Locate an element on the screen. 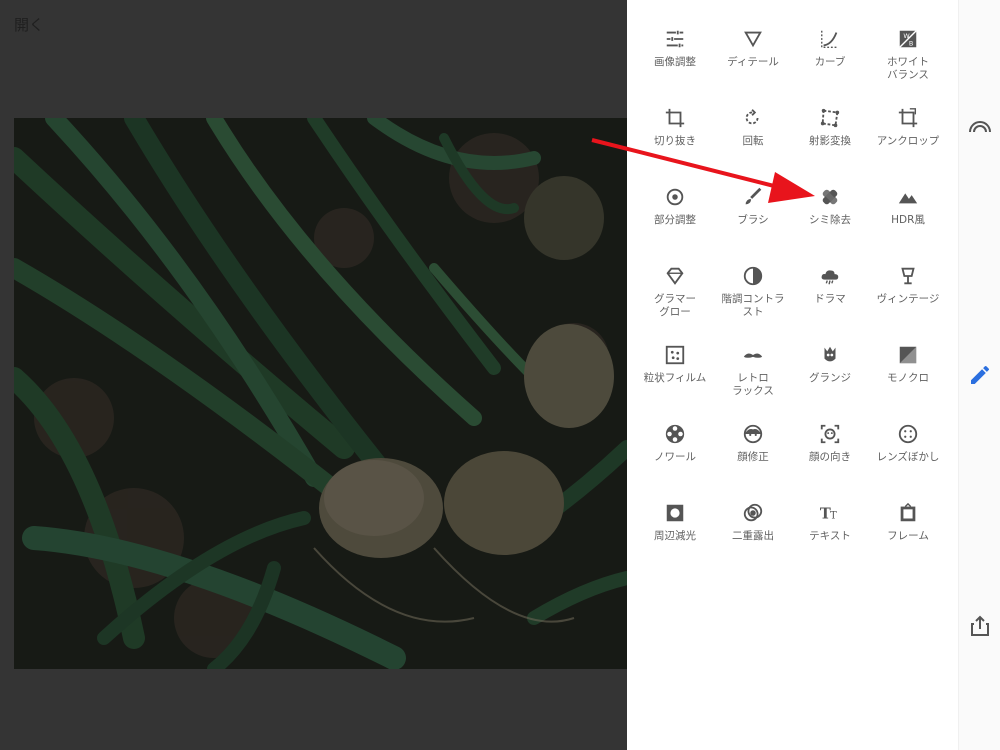 The height and width of the screenshot is (750, 1000). text-icon: TT is located at coordinates (830, 513).